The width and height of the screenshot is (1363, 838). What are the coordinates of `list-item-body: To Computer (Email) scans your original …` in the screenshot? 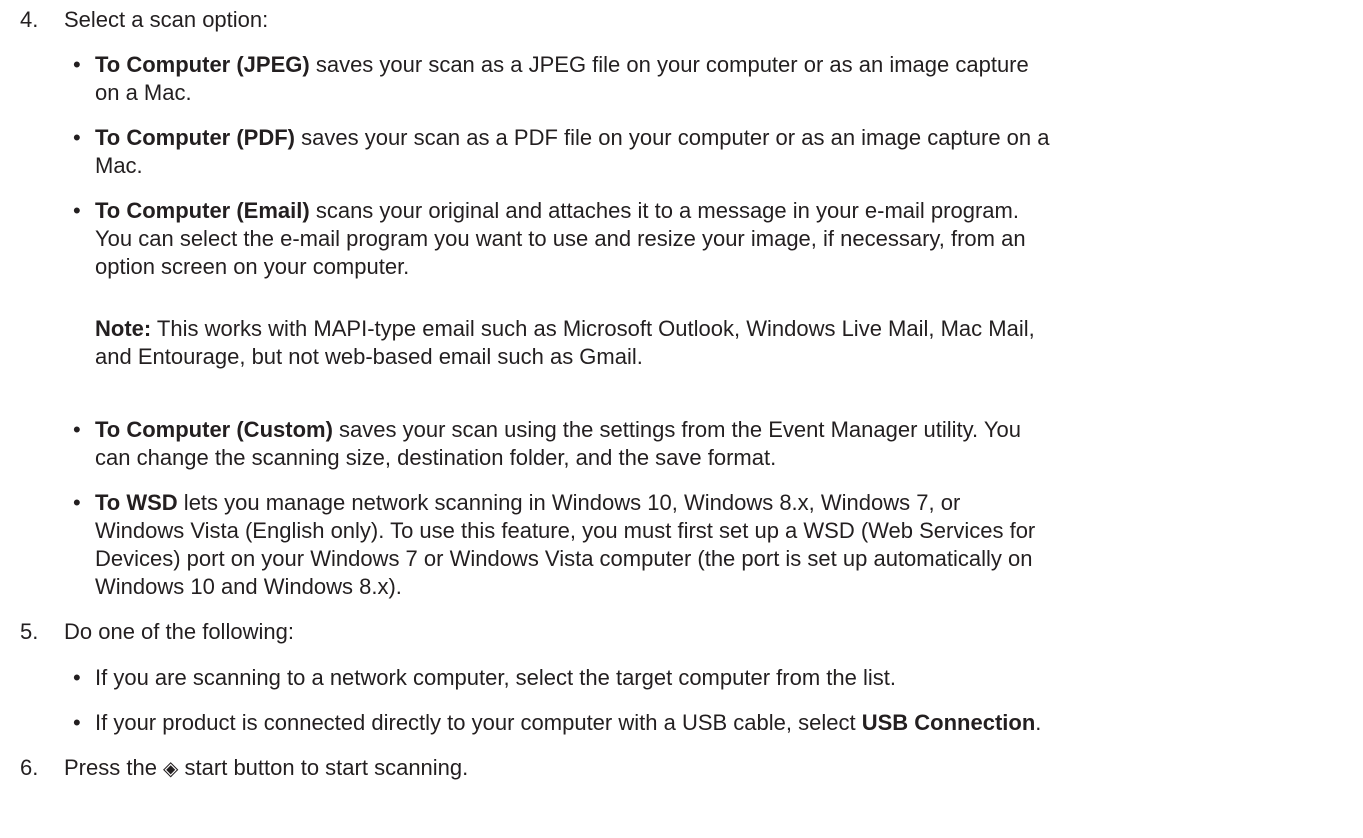 It's located at (722, 239).